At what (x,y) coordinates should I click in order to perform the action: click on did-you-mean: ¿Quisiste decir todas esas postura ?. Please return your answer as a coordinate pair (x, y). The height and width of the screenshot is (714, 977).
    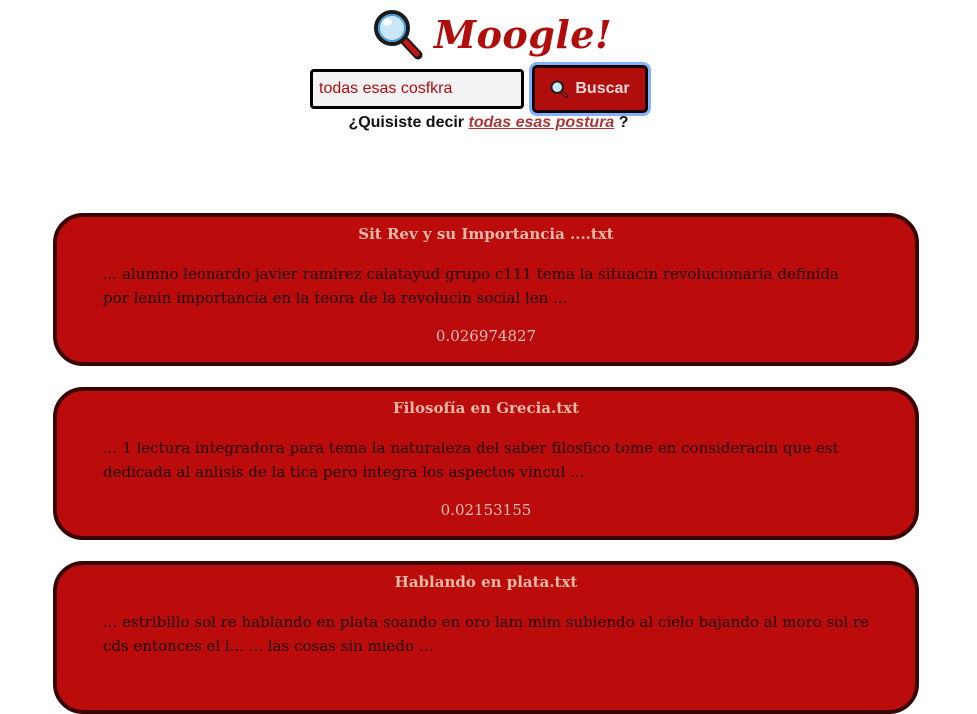
    Looking at the image, I should click on (488, 123).